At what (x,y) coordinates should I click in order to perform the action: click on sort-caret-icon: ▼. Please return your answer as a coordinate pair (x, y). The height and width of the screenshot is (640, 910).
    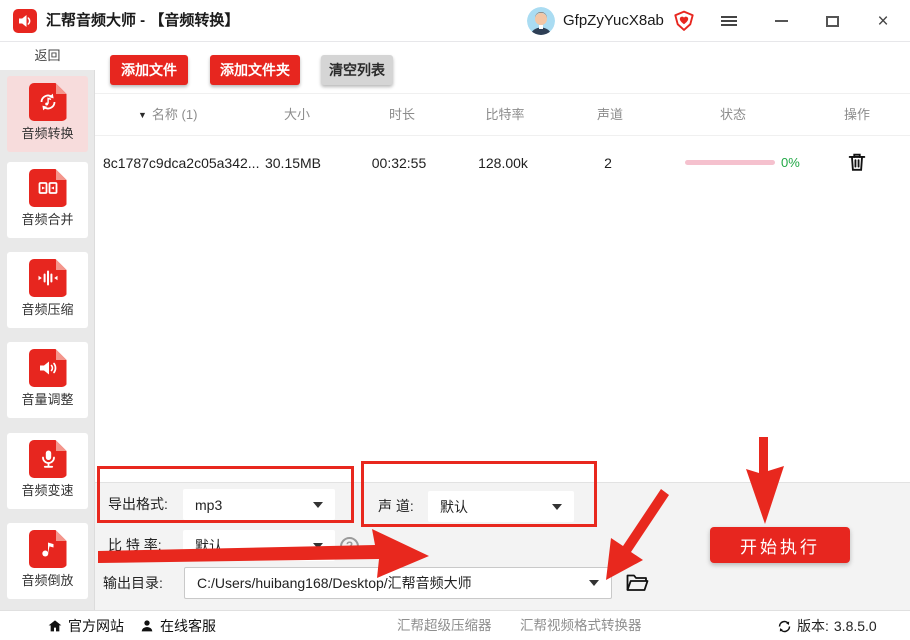
    Looking at the image, I should click on (142, 115).